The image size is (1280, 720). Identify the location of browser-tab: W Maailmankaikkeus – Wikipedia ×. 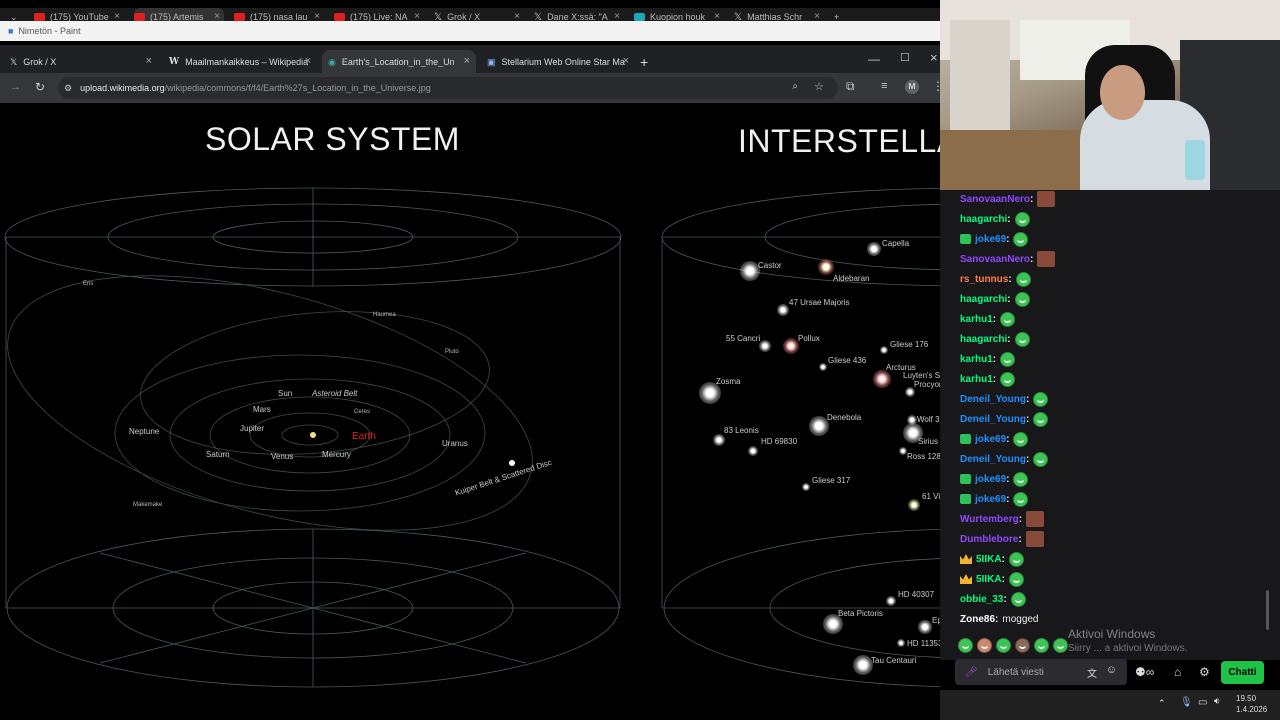
(240, 62).